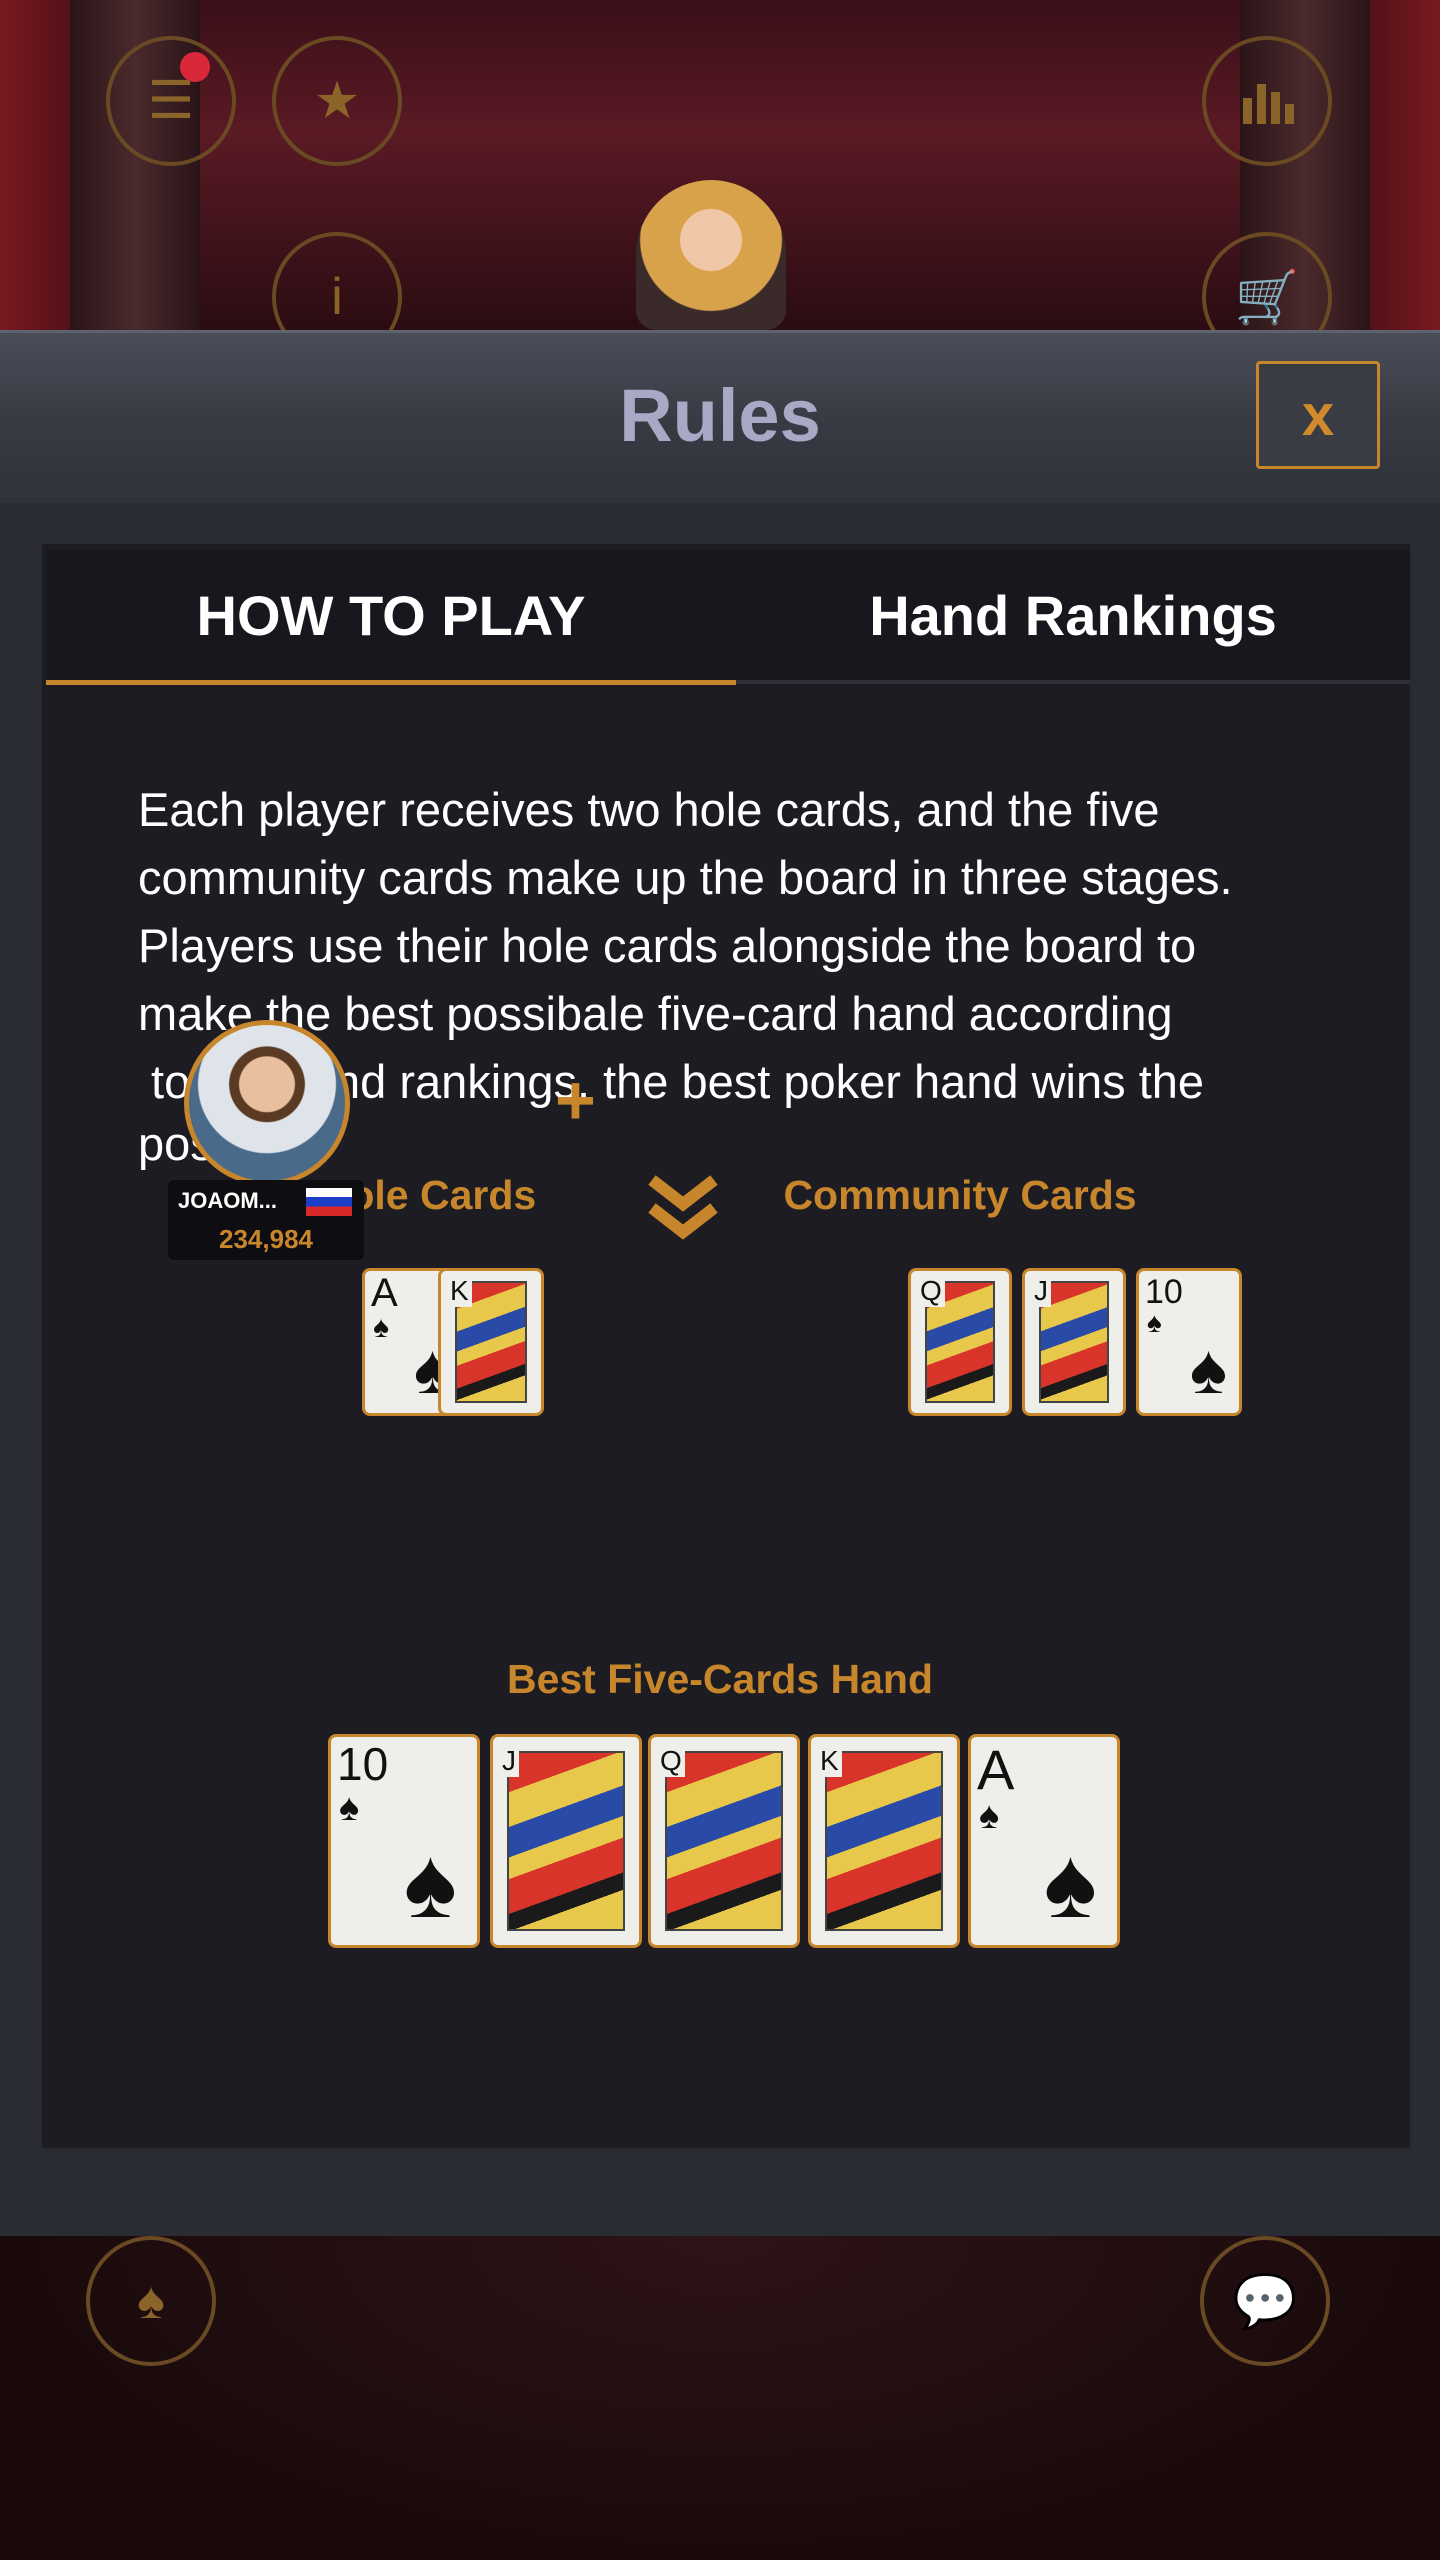  Describe the element at coordinates (266, 1220) in the screenshot. I see `player-info: JOAOM... 234,984` at that location.